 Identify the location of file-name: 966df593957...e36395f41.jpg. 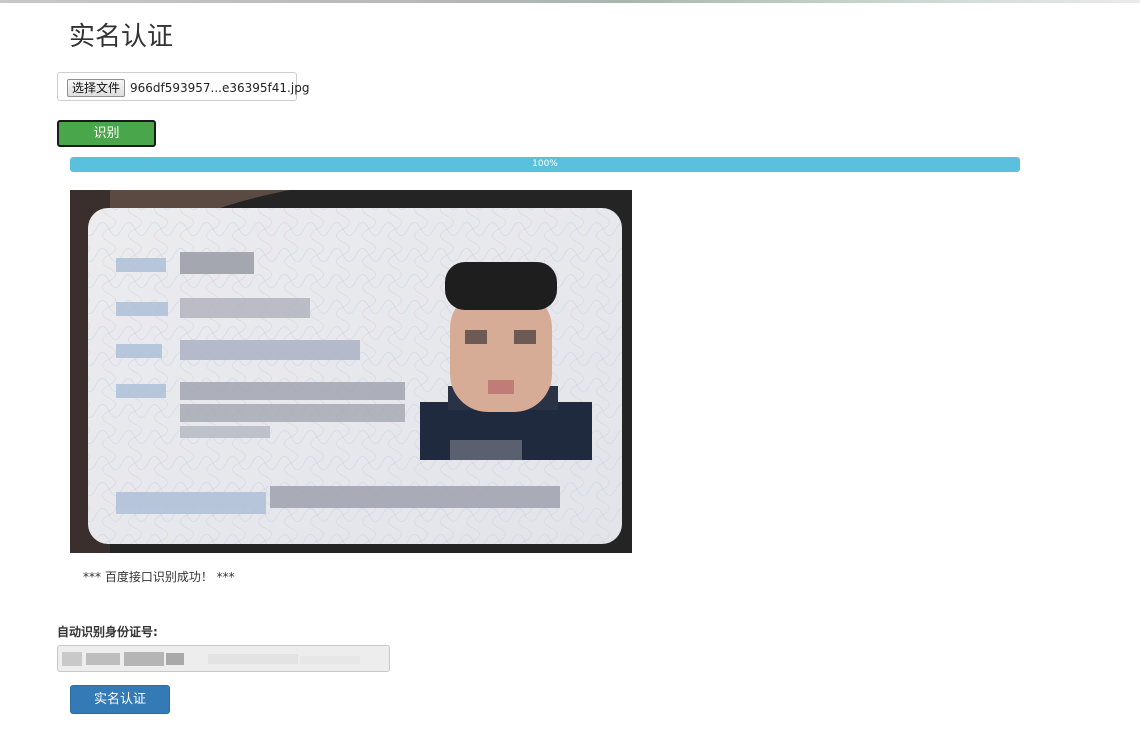
(220, 88).